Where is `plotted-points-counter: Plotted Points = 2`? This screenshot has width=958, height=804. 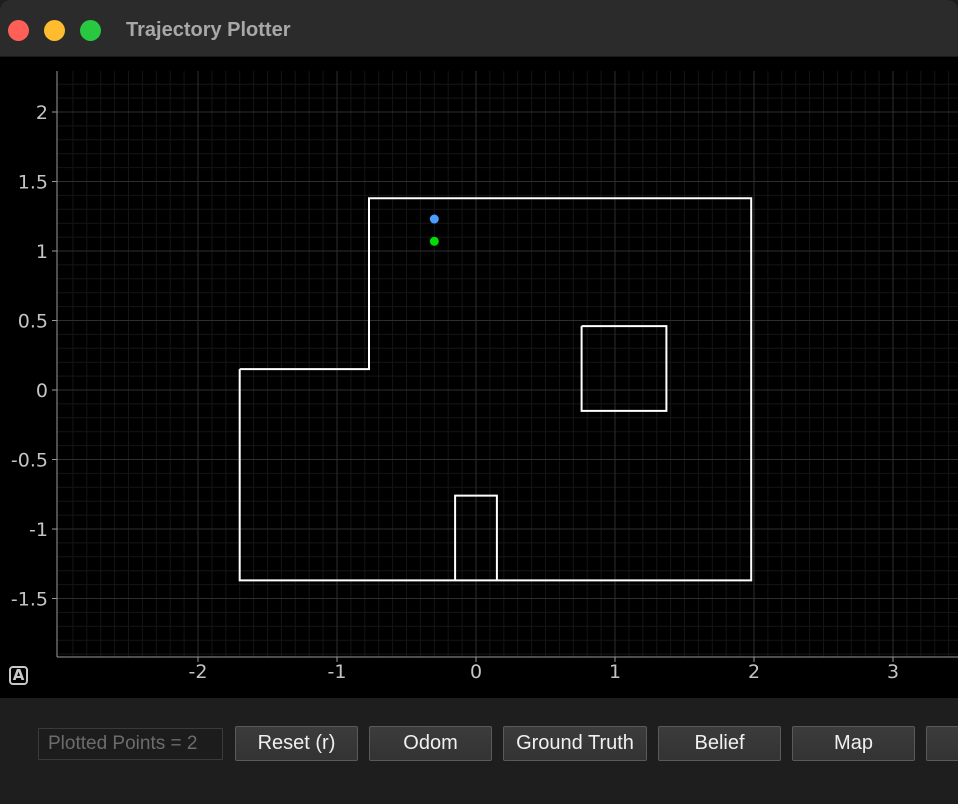
plotted-points-counter: Plotted Points = 2 is located at coordinates (130, 744).